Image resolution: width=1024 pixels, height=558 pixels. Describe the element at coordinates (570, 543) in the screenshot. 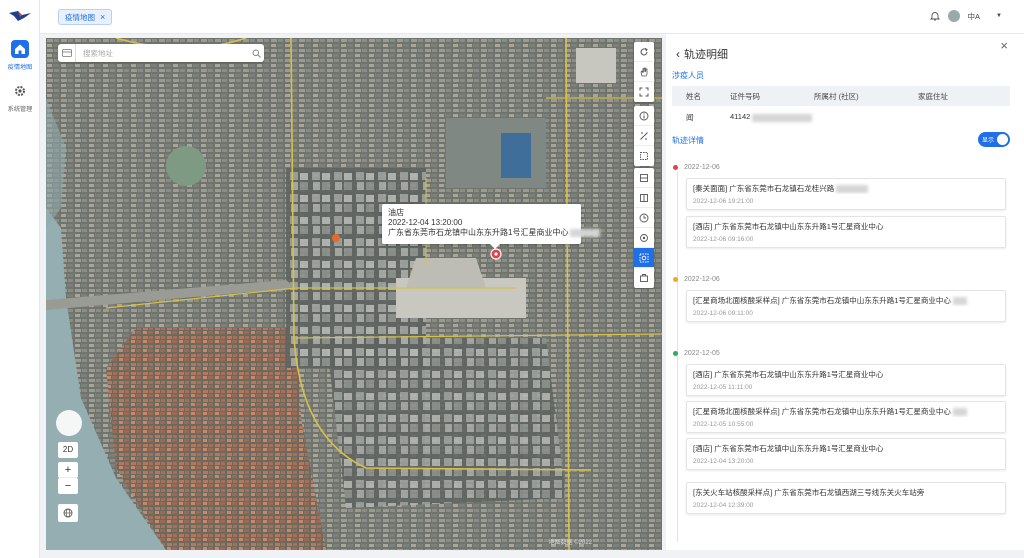

I see `map-attribution: 地图数据 ©2022` at that location.